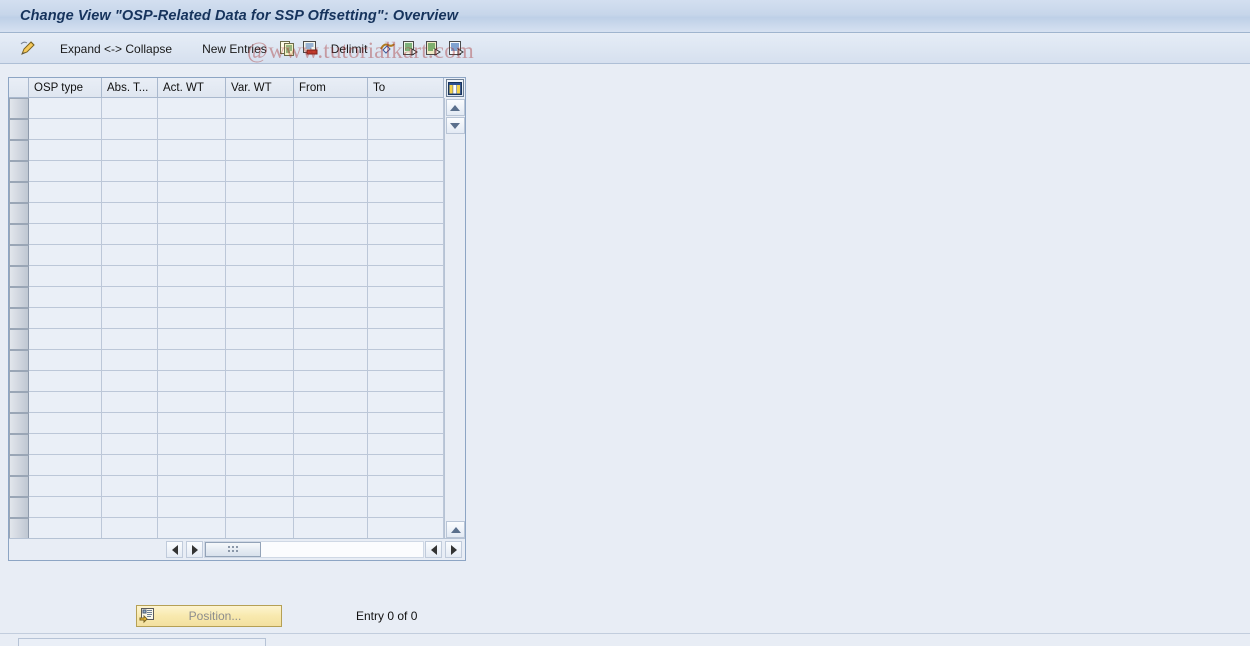  What do you see at coordinates (174, 549) in the screenshot?
I see `scroll-left-icon` at bounding box center [174, 549].